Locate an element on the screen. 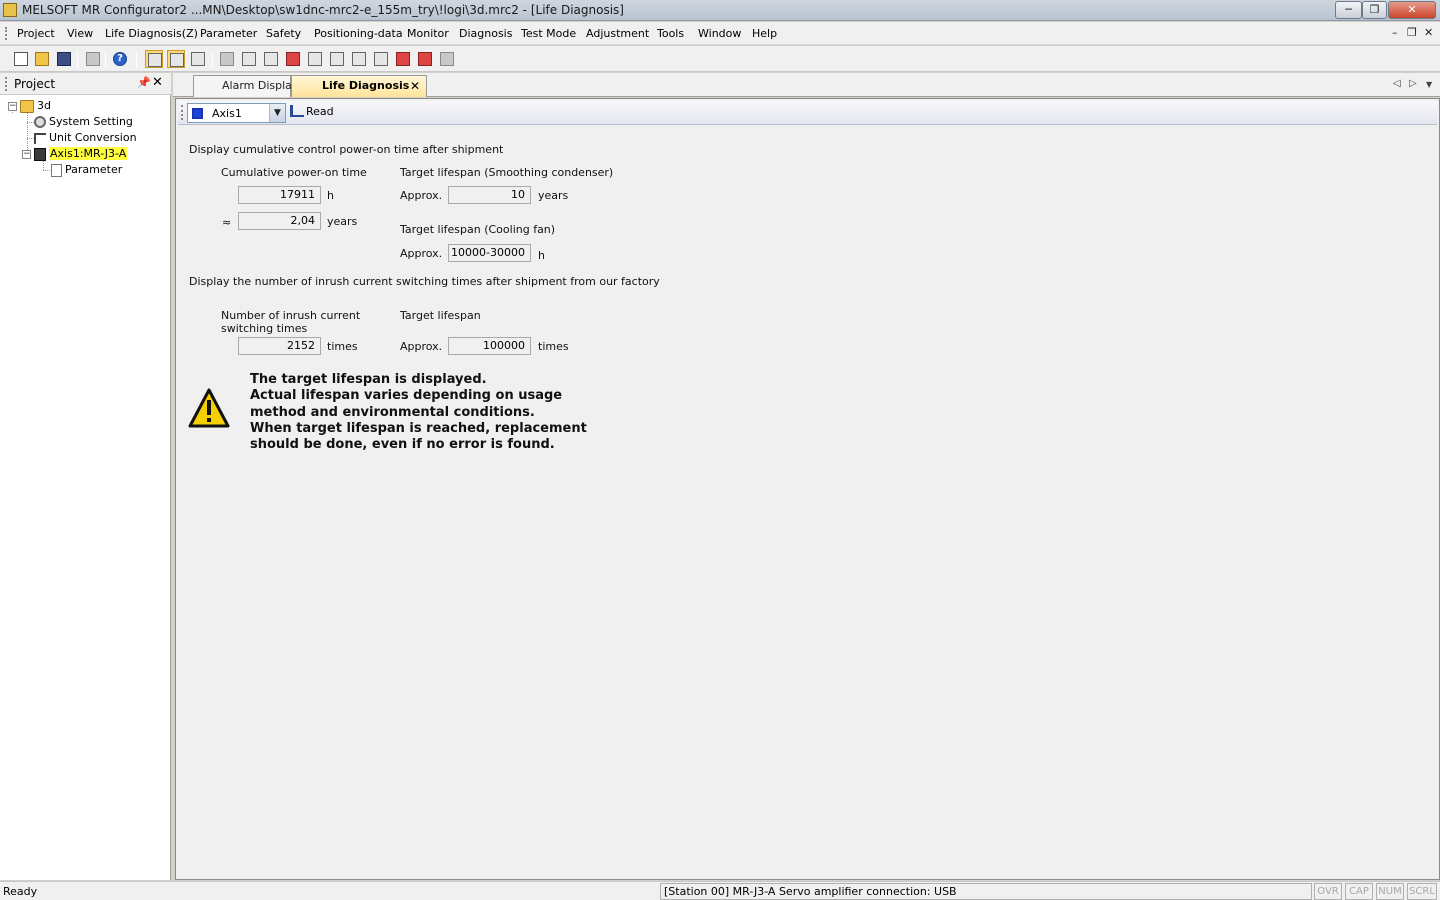  servo-icon is located at coordinates (293, 59).